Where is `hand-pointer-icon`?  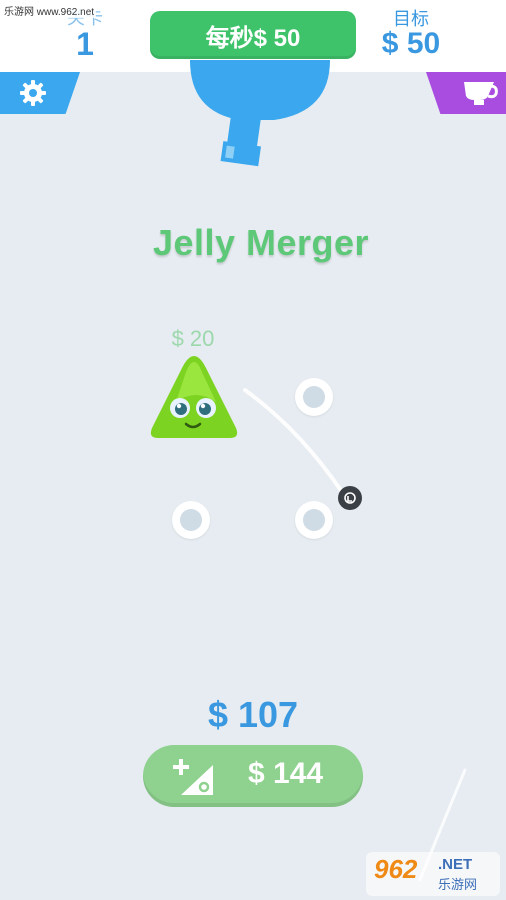
hand-pointer-icon is located at coordinates (350, 498).